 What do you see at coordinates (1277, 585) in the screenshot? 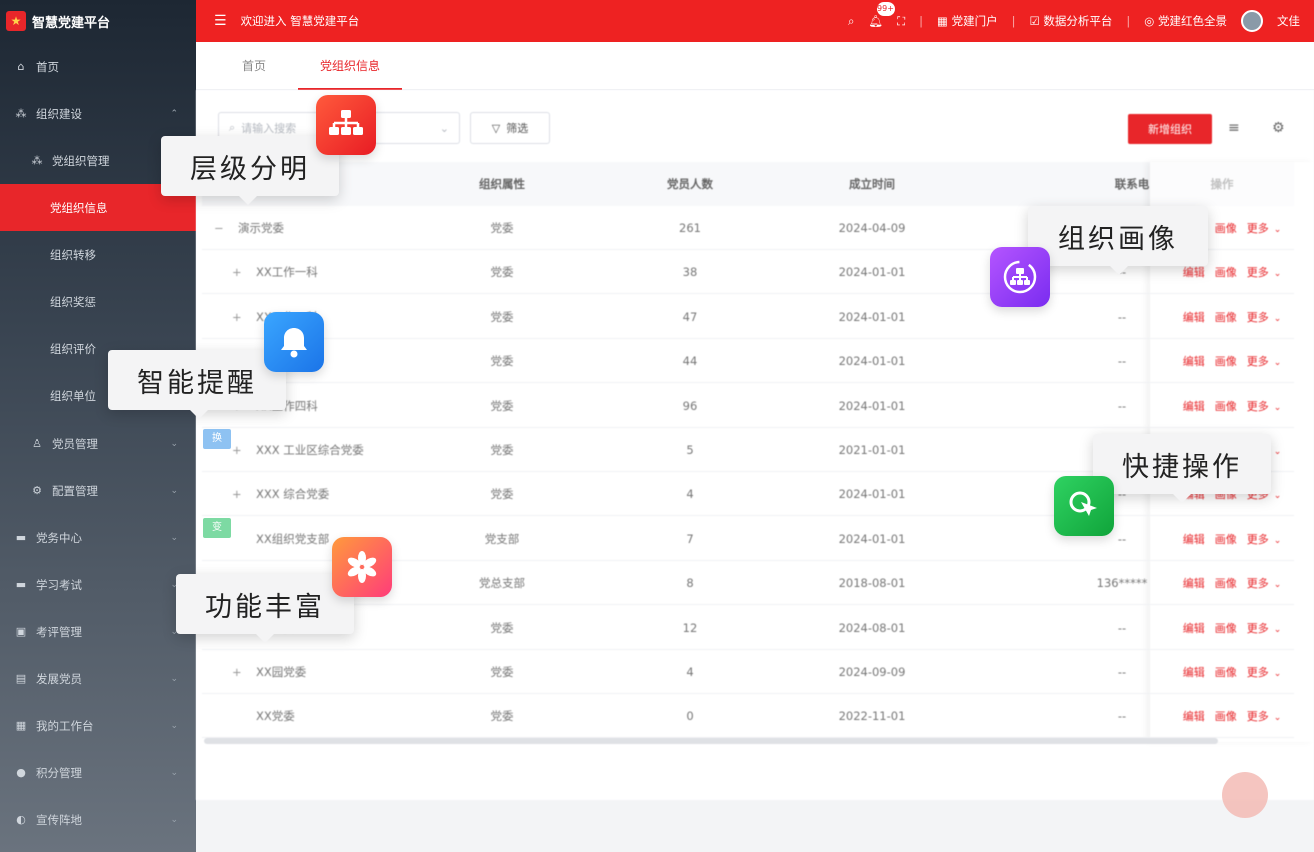
I see `chevron-down-icon: ⌄` at bounding box center [1277, 585].